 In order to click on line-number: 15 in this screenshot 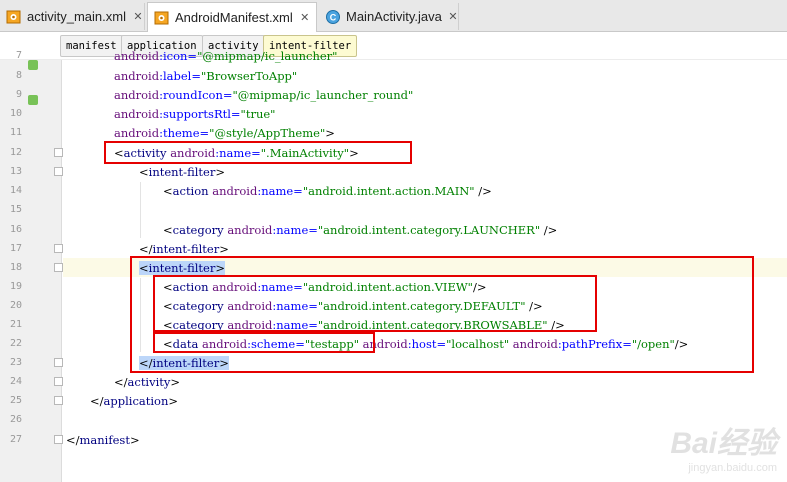, I will do `click(15, 209)`.